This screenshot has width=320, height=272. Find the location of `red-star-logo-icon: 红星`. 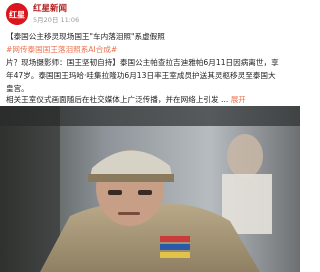

red-star-logo-icon: 红星 is located at coordinates (17, 14).